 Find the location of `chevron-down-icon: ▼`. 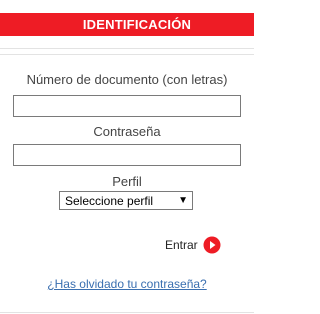

chevron-down-icon: ▼ is located at coordinates (183, 200).